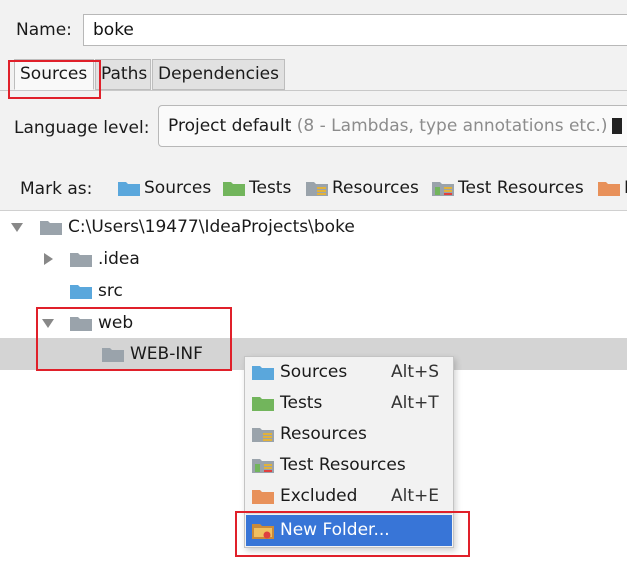 This screenshot has width=627, height=578. I want to click on language-level-value: Project default, so click(230, 126).